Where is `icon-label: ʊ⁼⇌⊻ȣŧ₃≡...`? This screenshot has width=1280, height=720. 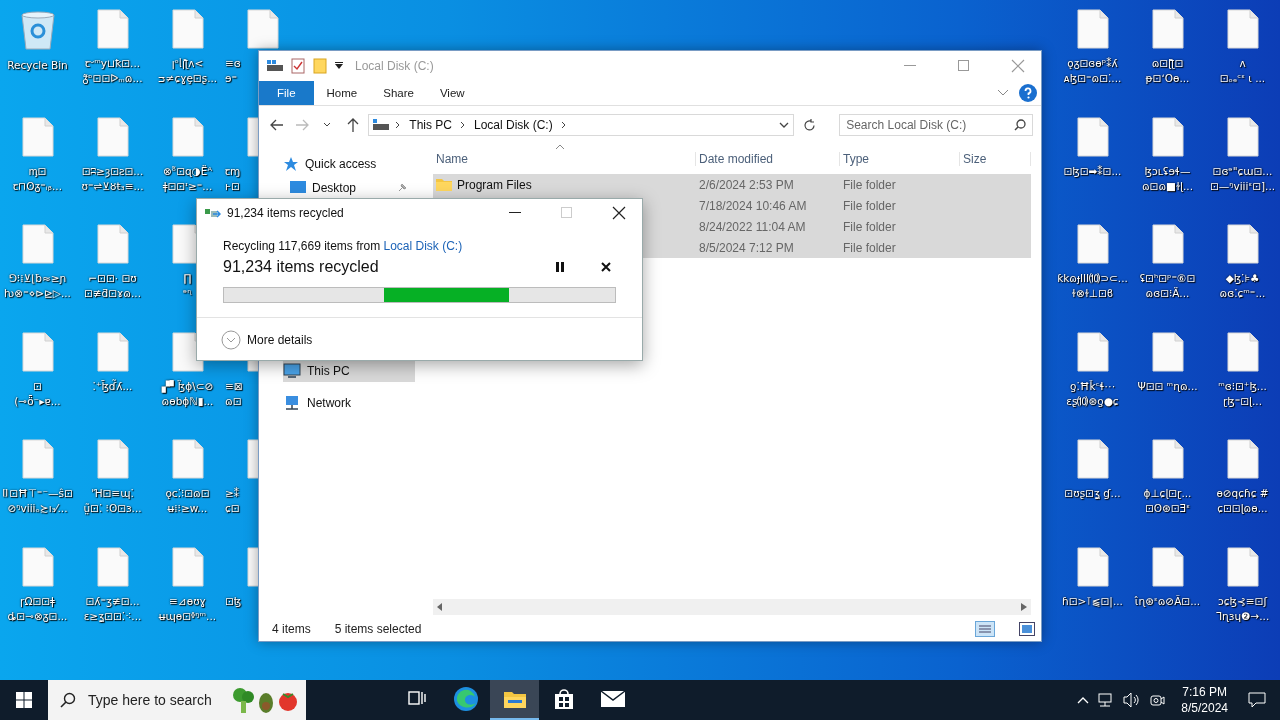
icon-label: ʊ⁼⇌⊻ȣŧ₃≡... is located at coordinates (112, 186).